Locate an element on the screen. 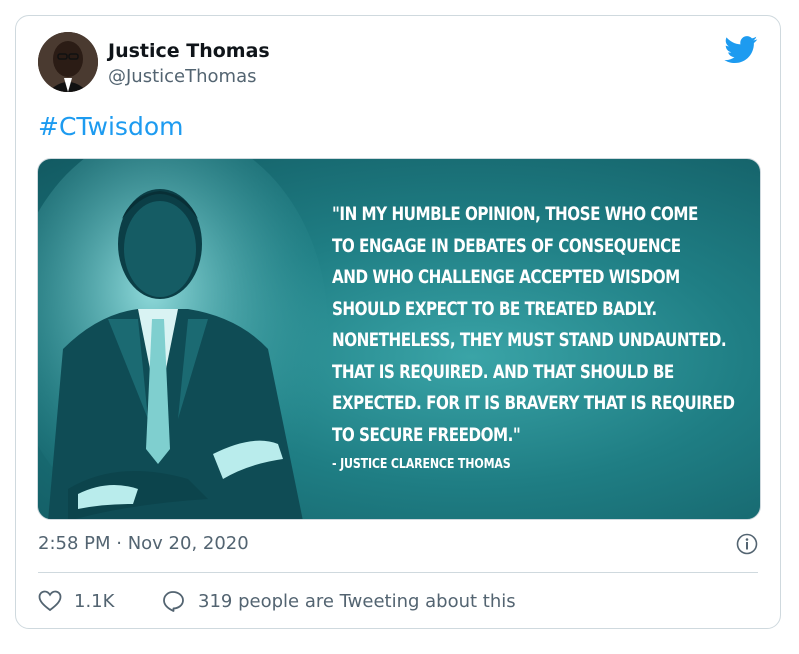 This screenshot has height=654, width=799. quote-attribution: - JUSTICE CLARENCE THOMAS is located at coordinates (421, 464).